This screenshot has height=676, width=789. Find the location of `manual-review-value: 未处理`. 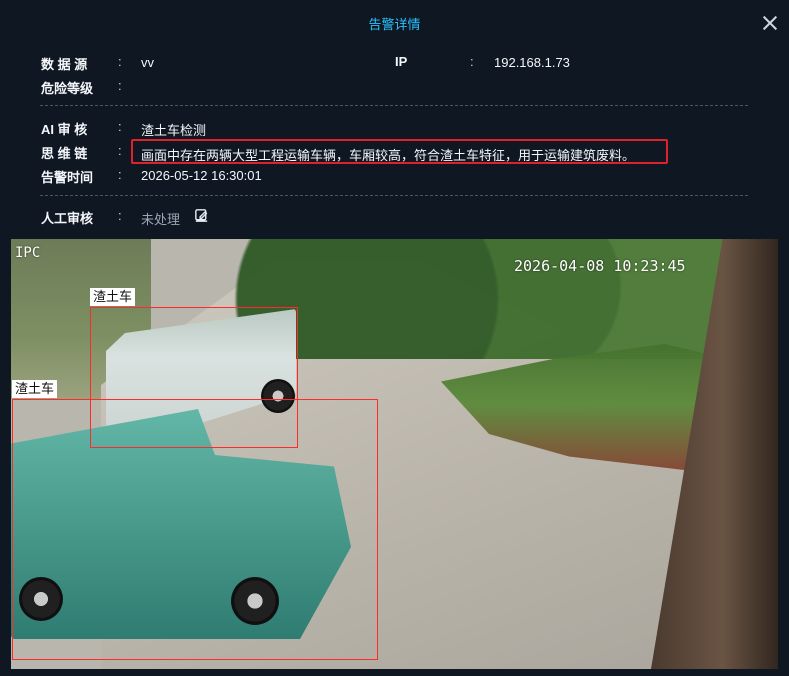

manual-review-value: 未处理 is located at coordinates (161, 219).